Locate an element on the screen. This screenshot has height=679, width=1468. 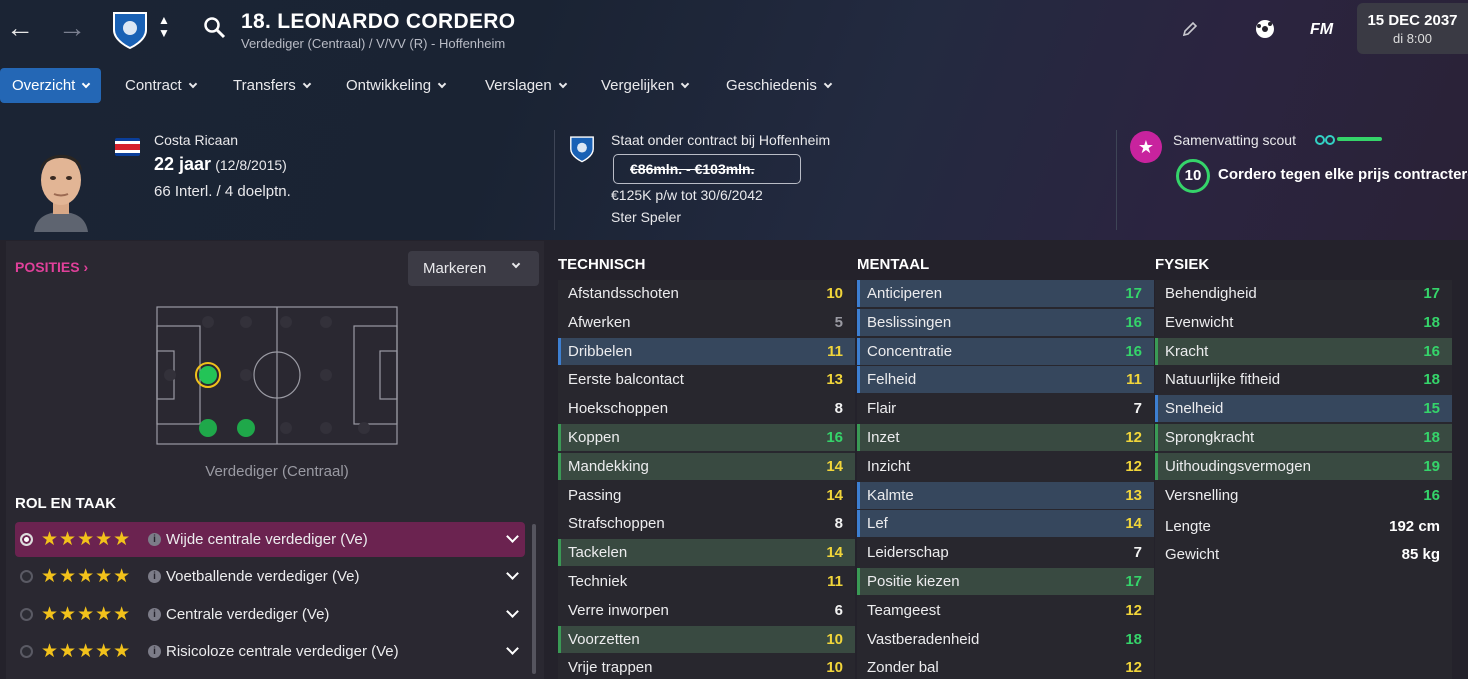
mental-attribute-row: Teamgeest 12 is located at coordinates (1005, 610).